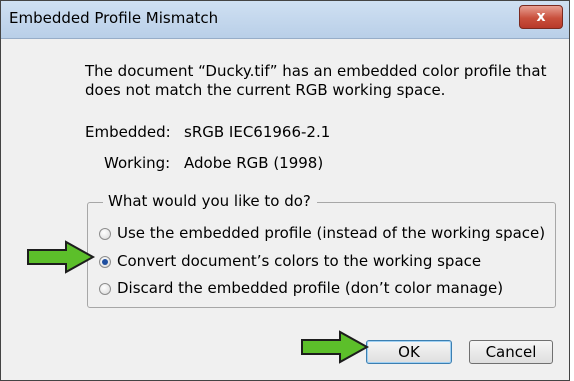 The height and width of the screenshot is (381, 574). What do you see at coordinates (105, 234) in the screenshot?
I see `radio-use-embedded` at bounding box center [105, 234].